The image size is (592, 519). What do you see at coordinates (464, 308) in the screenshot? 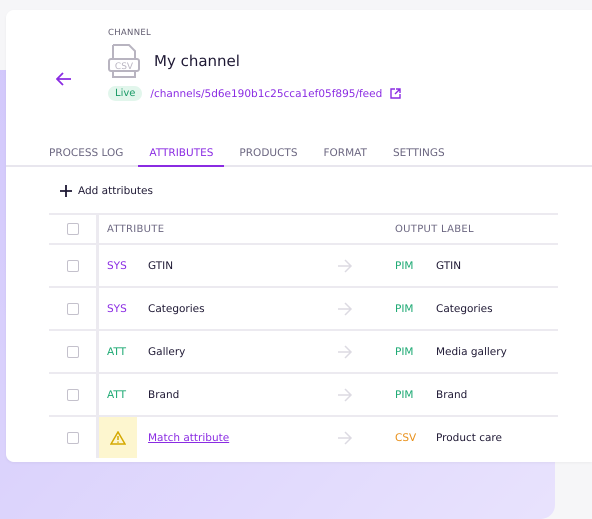
I see `output-label: Categories` at bounding box center [464, 308].